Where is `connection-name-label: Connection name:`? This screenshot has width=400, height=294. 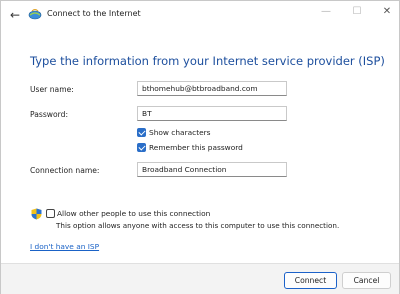 connection-name-label: Connection name: is located at coordinates (65, 170).